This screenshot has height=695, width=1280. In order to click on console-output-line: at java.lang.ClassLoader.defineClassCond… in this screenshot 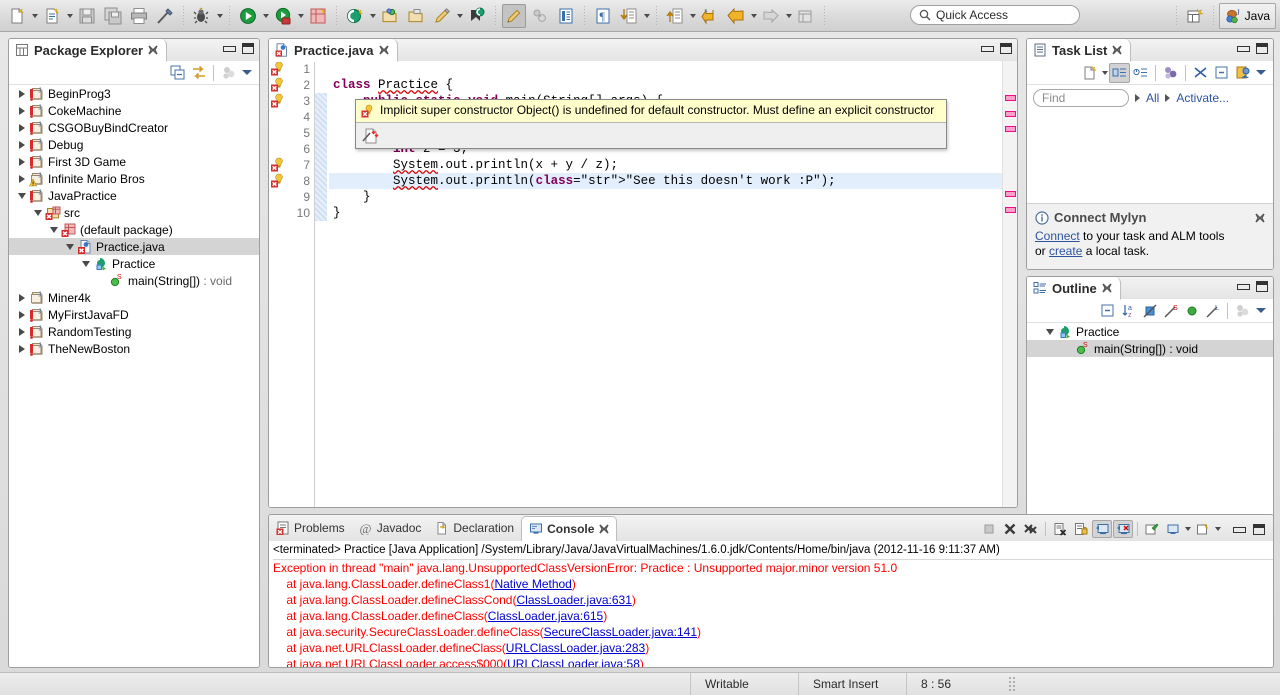, I will do `click(773, 600)`.